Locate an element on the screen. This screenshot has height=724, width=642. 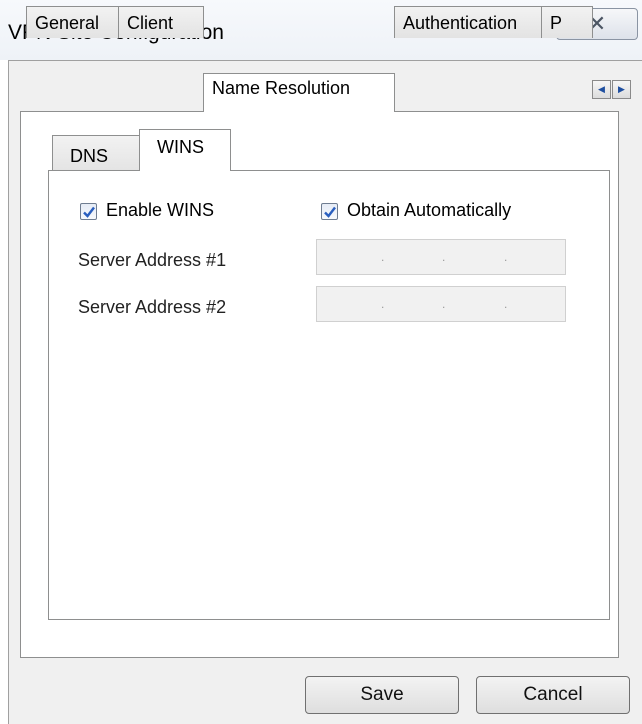
obtain-automatically-label: Obtain Automatically is located at coordinates (429, 210).